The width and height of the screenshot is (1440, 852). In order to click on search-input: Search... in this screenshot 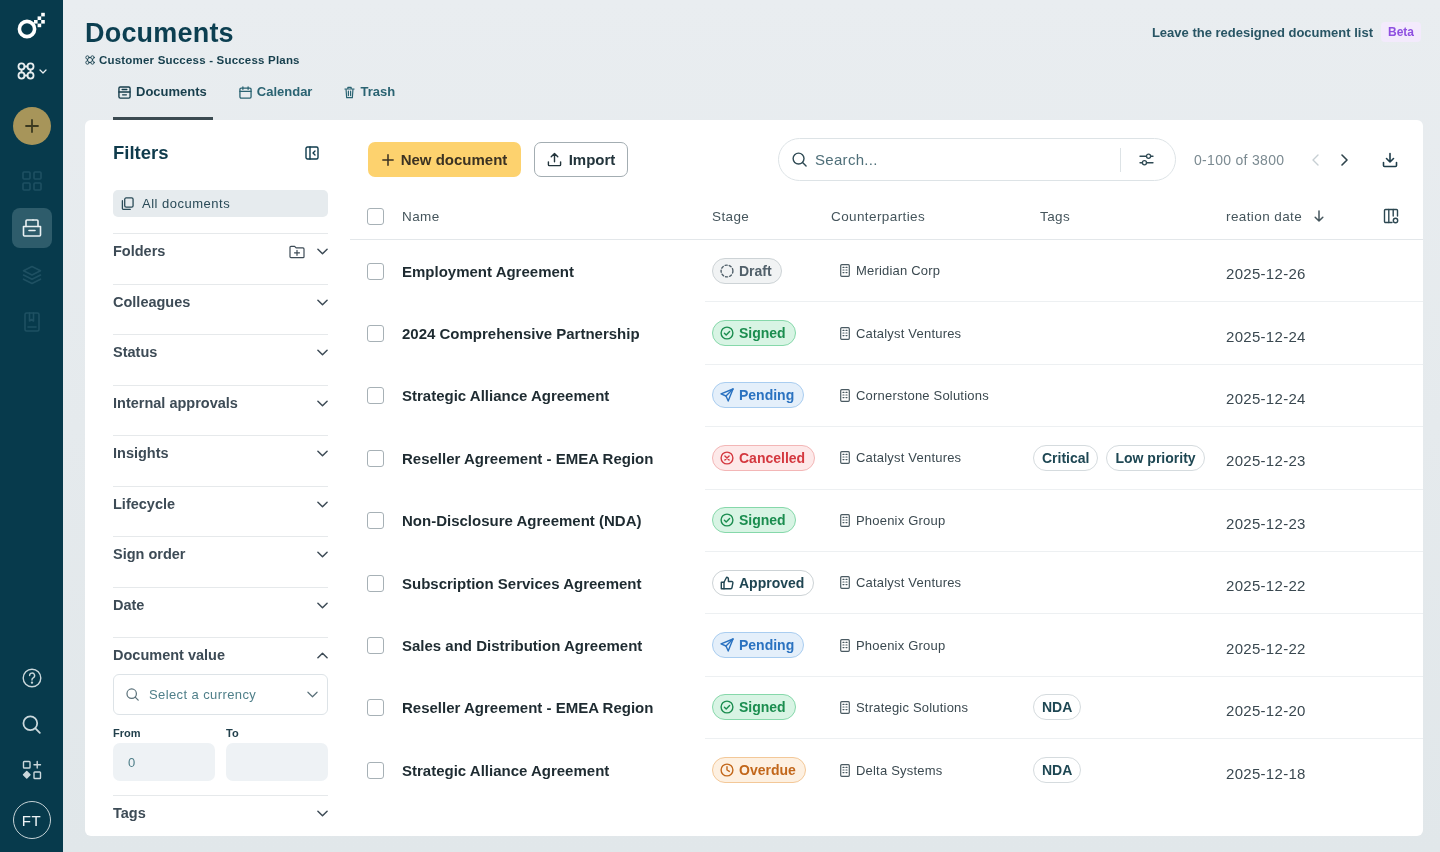, I will do `click(962, 159)`.